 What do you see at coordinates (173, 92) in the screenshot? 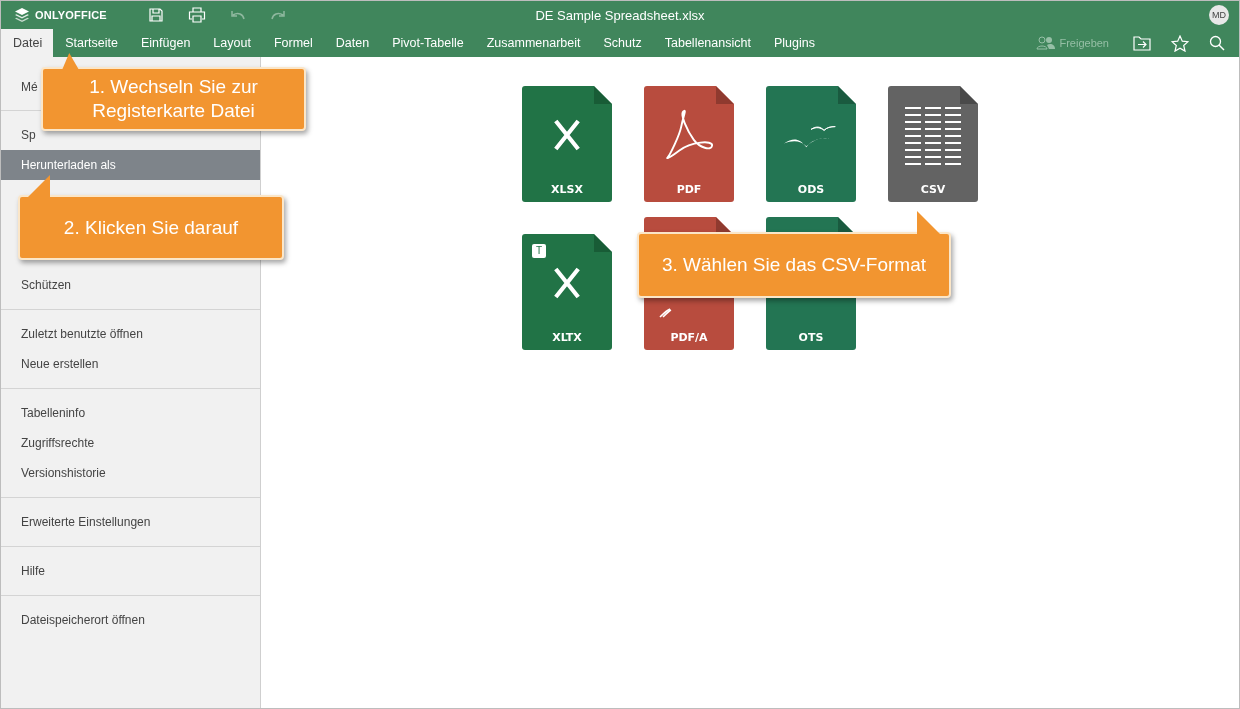
I see `hint-tooltip: 1. Wechseln Sie zur Registerkarte Datei` at bounding box center [173, 92].